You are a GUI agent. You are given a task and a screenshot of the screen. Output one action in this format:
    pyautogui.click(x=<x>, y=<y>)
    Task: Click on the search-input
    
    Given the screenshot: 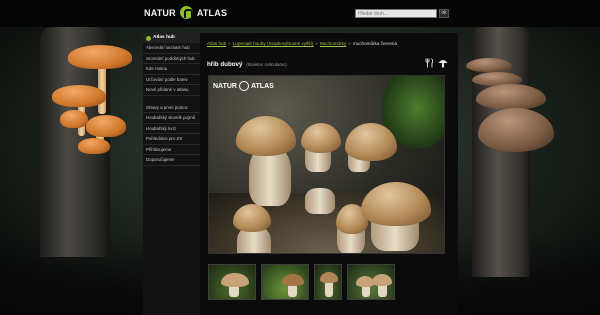 What is the action you would take?
    pyautogui.click(x=396, y=13)
    